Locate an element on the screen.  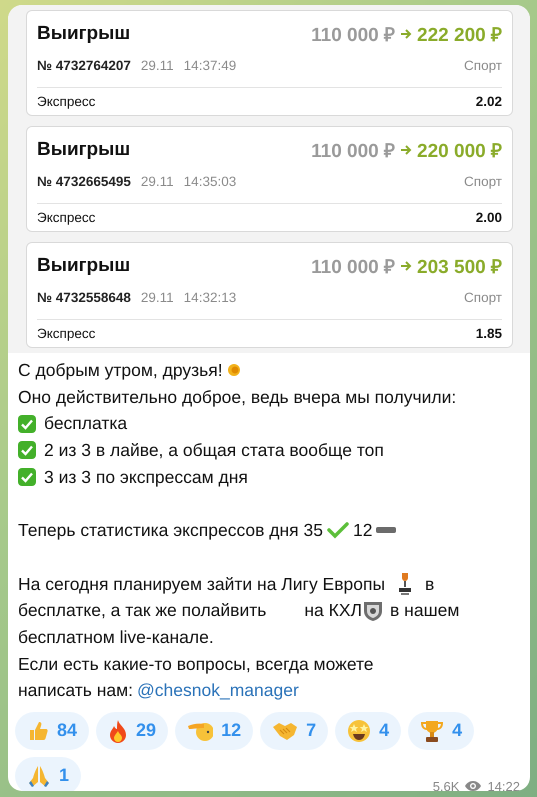
bet-odds: 1.85 is located at coordinates (489, 333).